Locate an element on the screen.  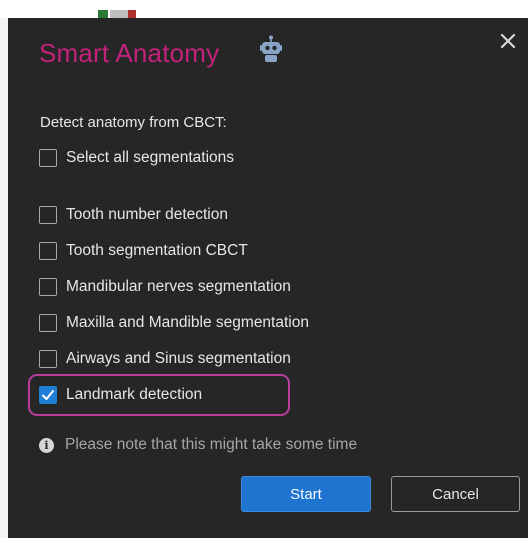
select-all-label: Select all segmentations is located at coordinates (150, 157).